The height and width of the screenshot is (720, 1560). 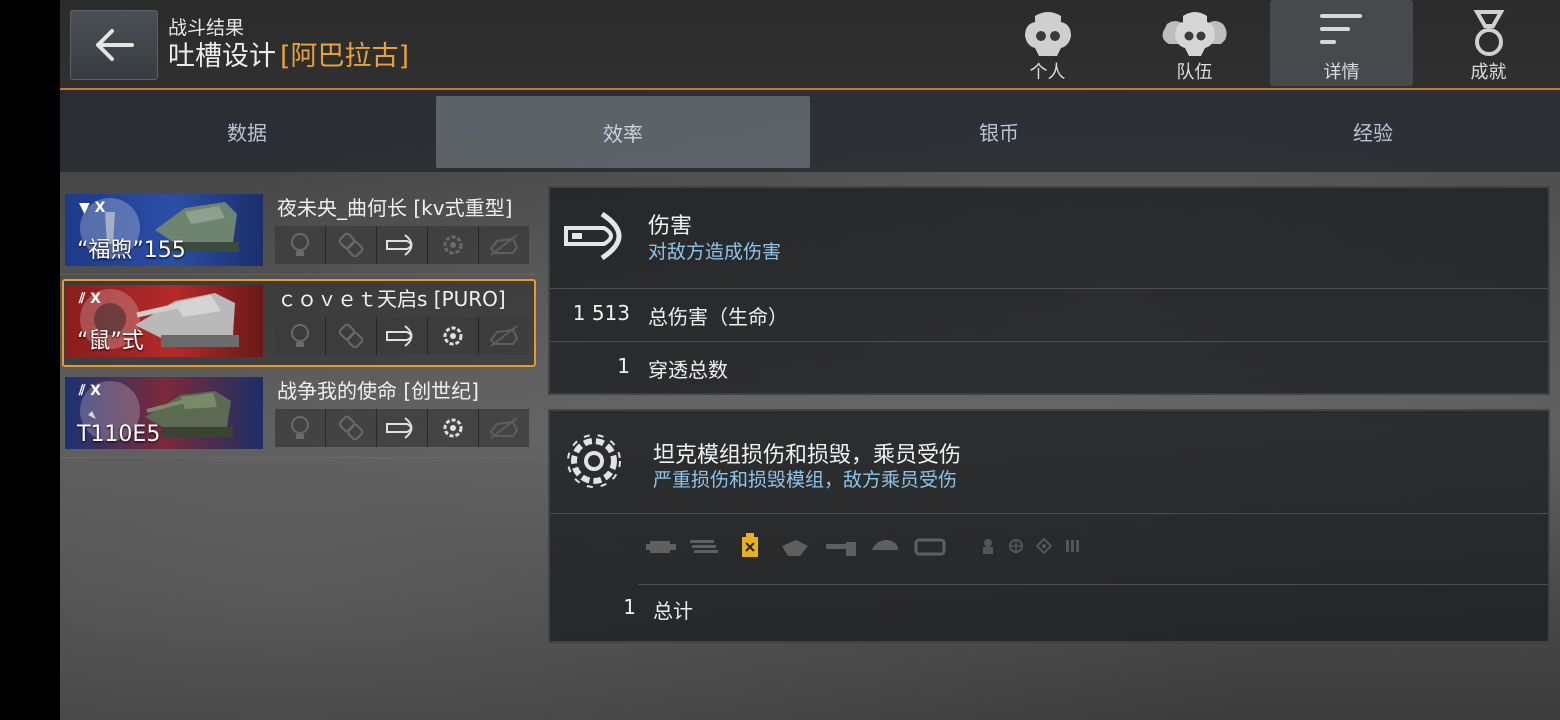 I want to click on tab-achievements: 成就, so click(x=1488, y=43).